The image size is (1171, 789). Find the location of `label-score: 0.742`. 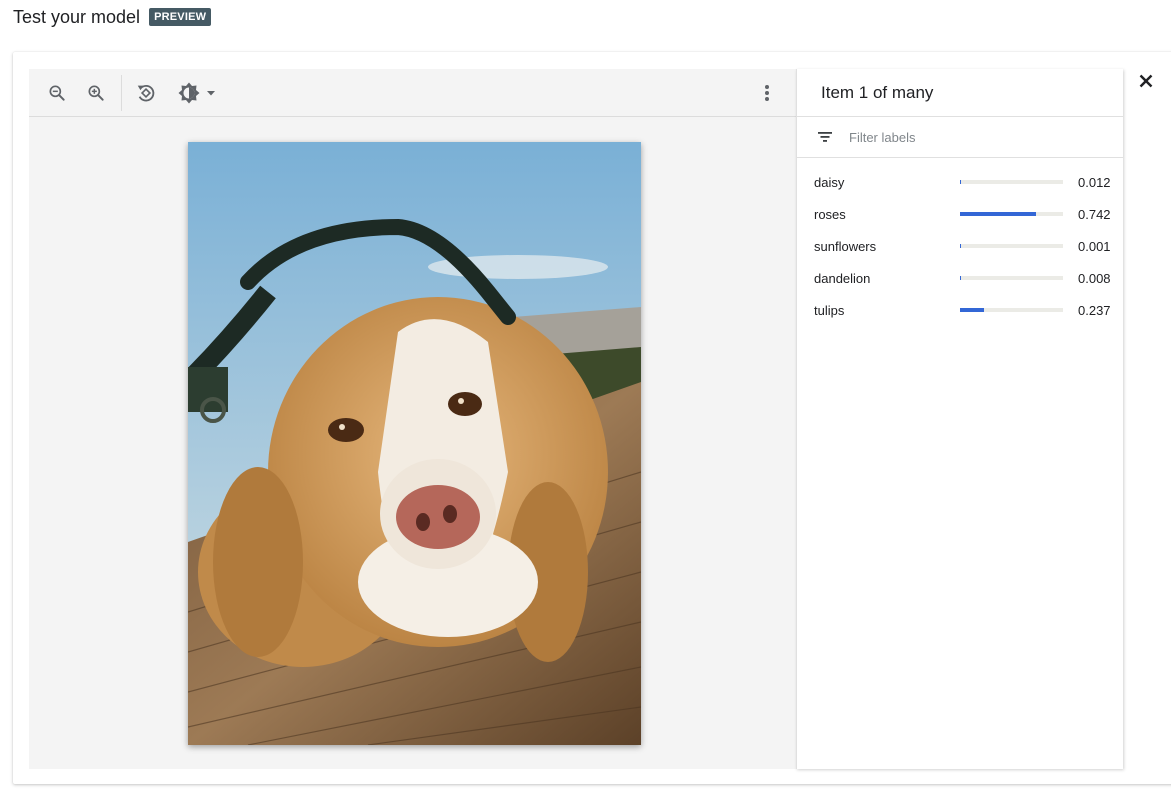

label-score: 0.742 is located at coordinates (1094, 214).